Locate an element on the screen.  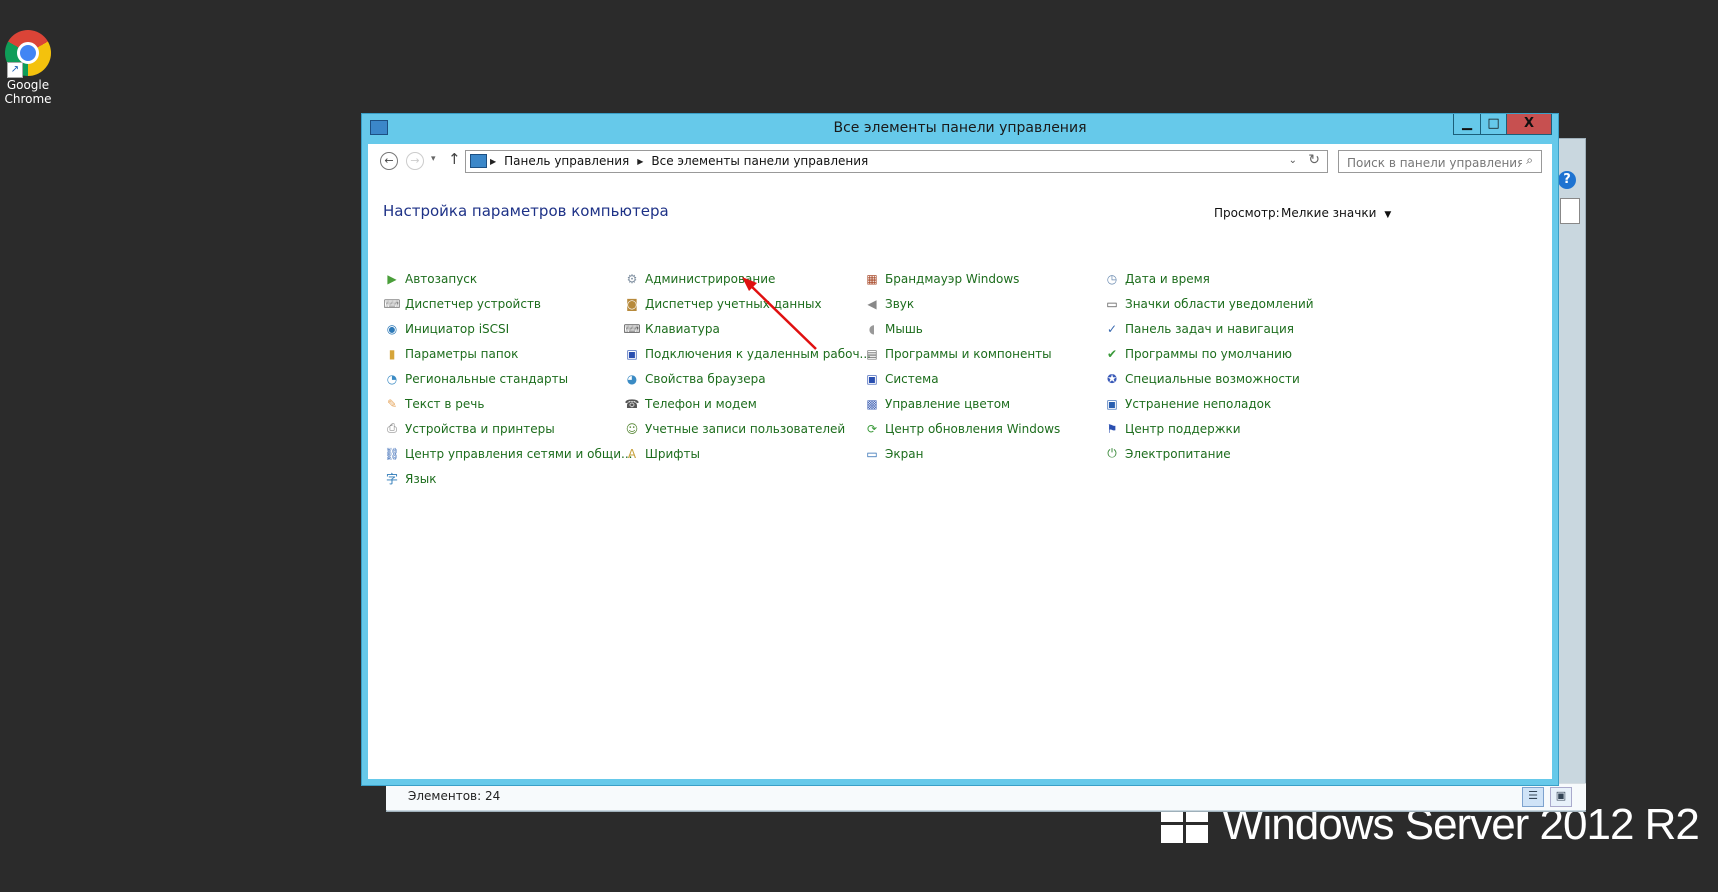
control-panel-item-label: Текст в речь is located at coordinates (445, 403).